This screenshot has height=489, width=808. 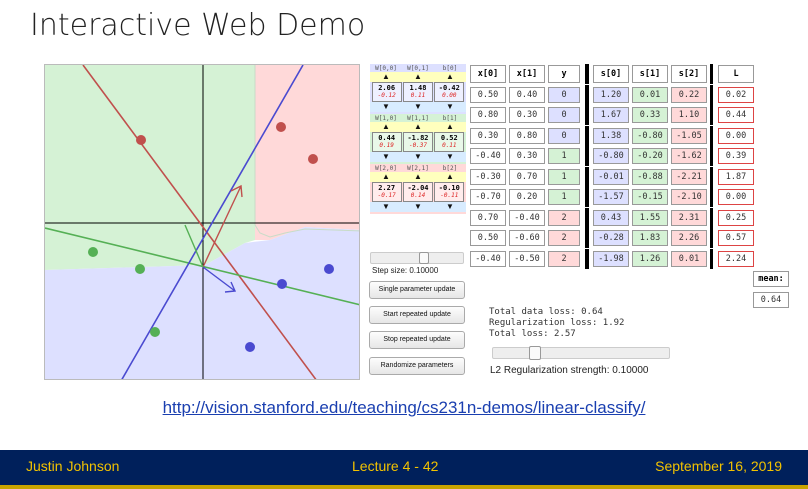 What do you see at coordinates (488, 135) in the screenshot?
I see `cell-x0: 0.30` at bounding box center [488, 135].